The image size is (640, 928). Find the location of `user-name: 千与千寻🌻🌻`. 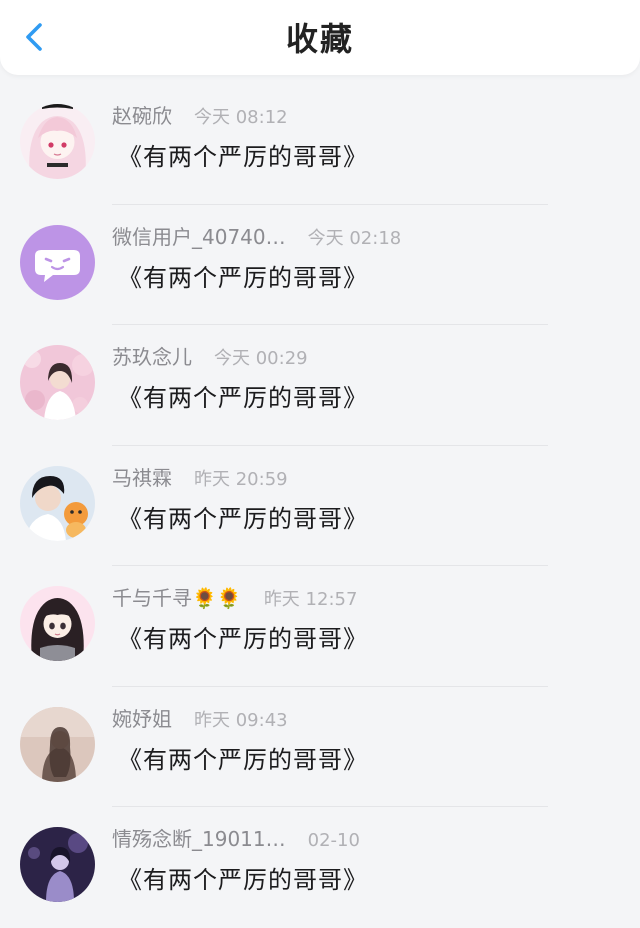

user-name: 千与千寻🌻🌻 is located at coordinates (177, 598).